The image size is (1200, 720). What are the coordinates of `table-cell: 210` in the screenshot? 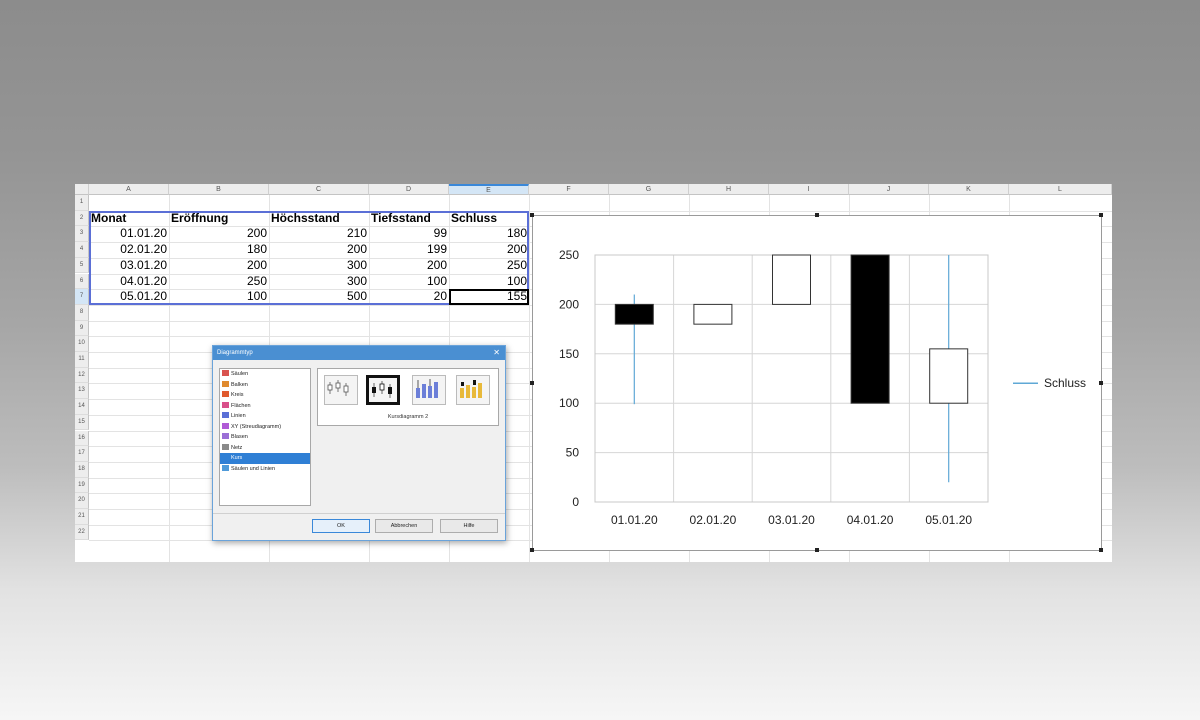 It's located at (319, 234).